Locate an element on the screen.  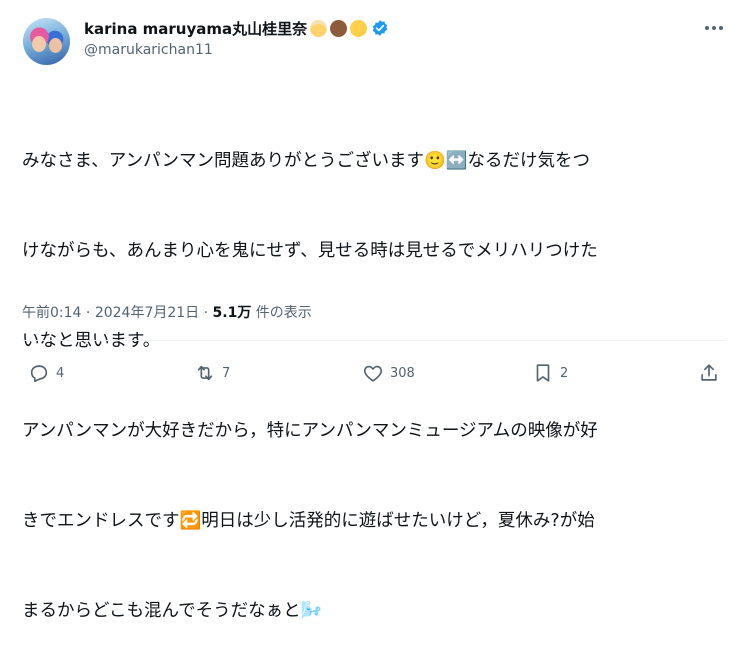
bookmark-button: 2 is located at coordinates (550, 373).